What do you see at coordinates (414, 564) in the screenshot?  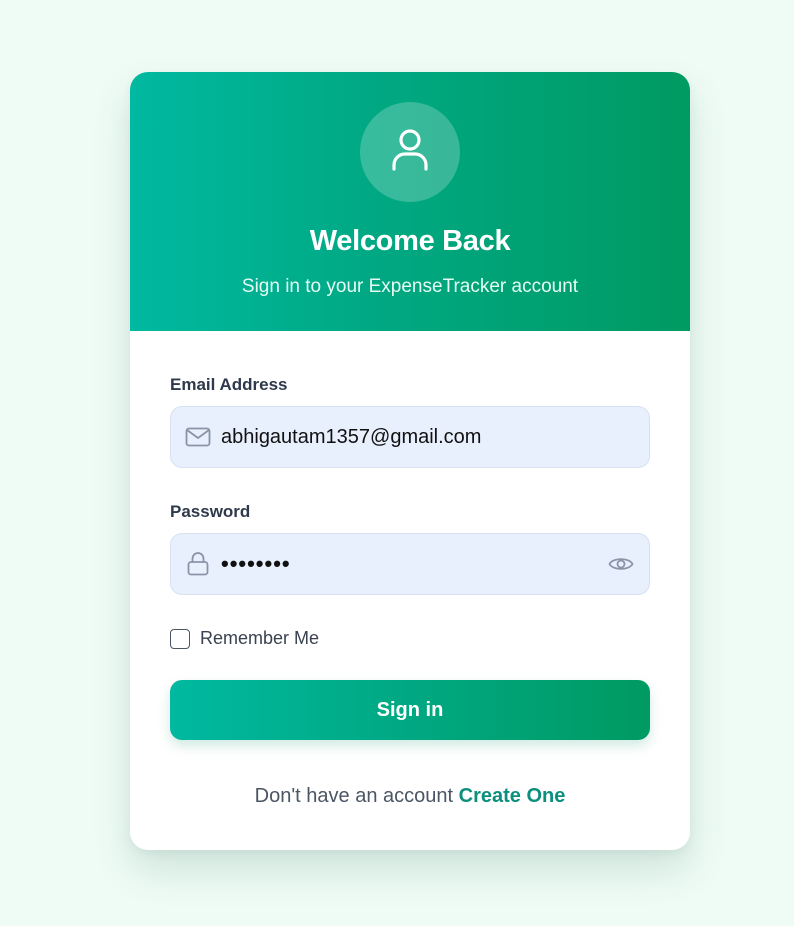 I see `password-input: ••••••••` at bounding box center [414, 564].